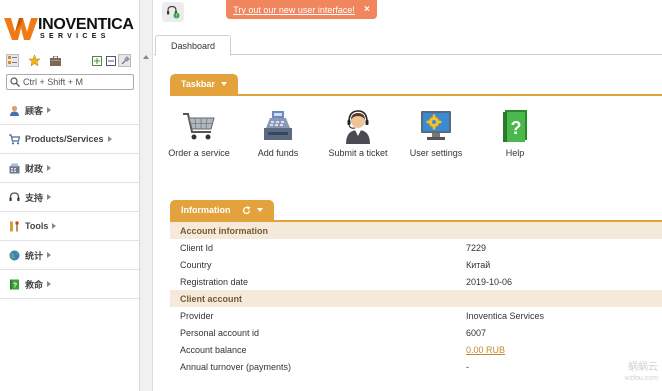  Describe the element at coordinates (220, 332) in the screenshot. I see `row-key: Personal account id` at that location.